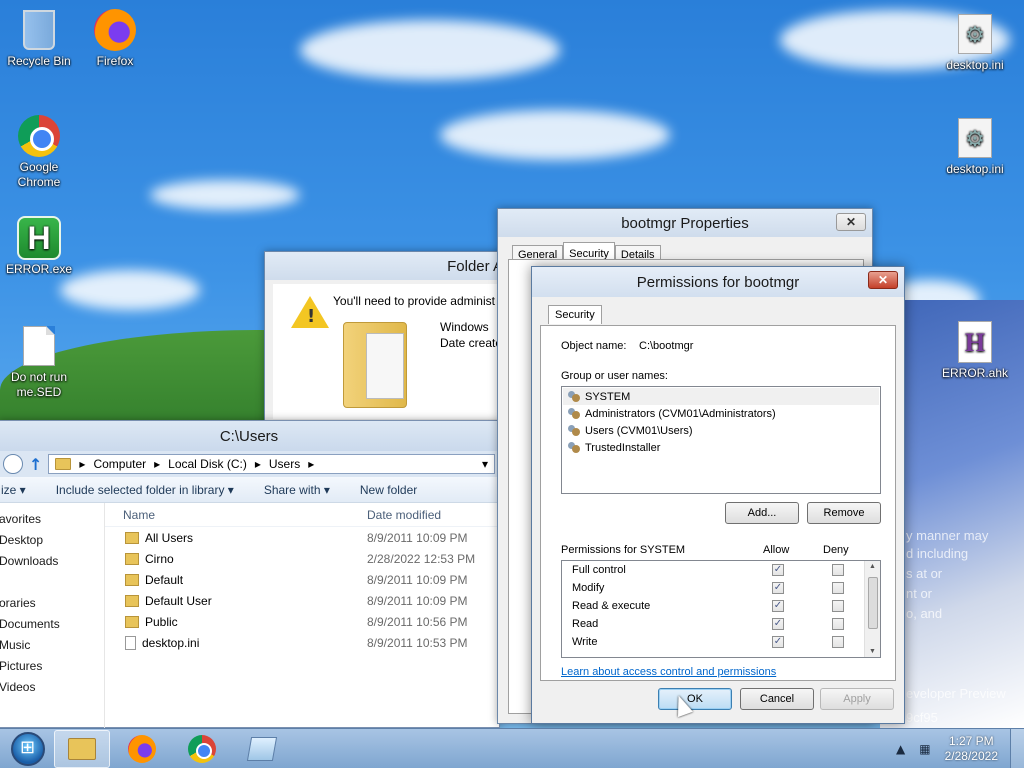 This screenshot has width=1024, height=768. Describe the element at coordinates (52, 645) in the screenshot. I see `nav-item: Music` at that location.